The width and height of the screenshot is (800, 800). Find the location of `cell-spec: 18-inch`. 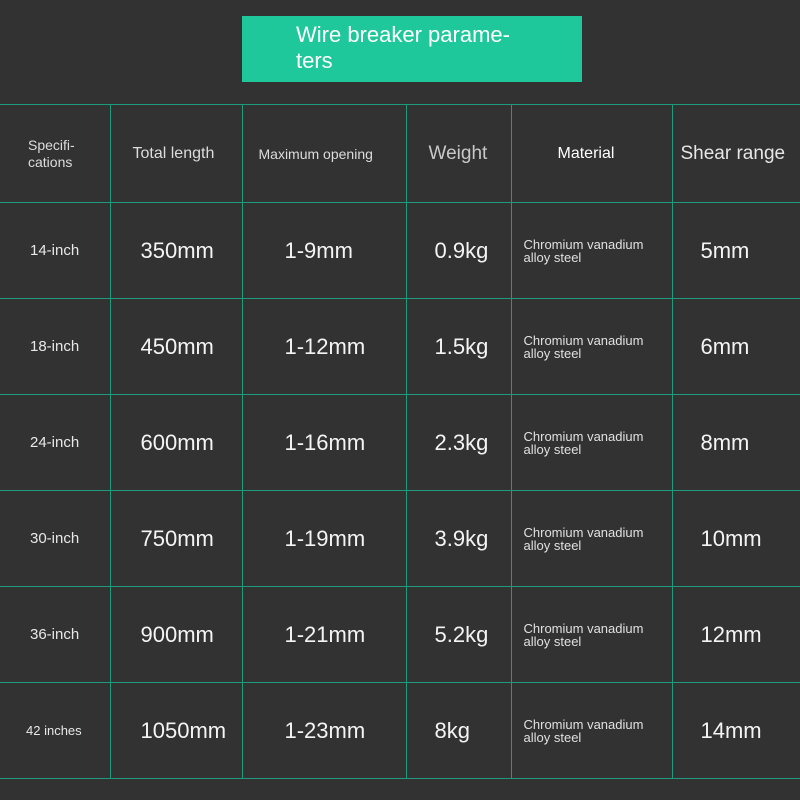

cell-spec: 18-inch is located at coordinates (55, 346).